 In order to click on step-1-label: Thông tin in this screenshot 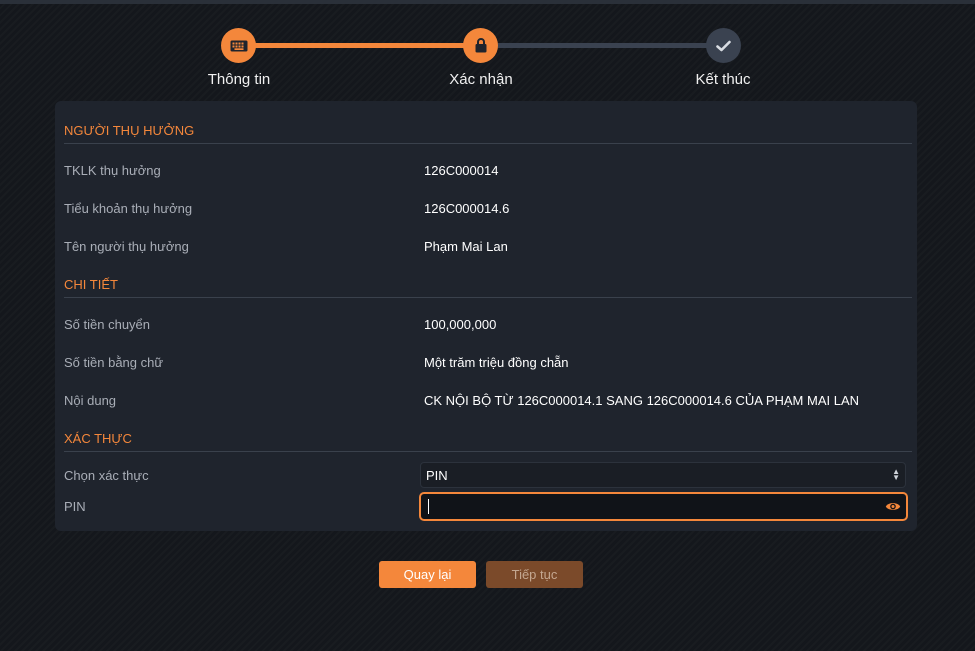, I will do `click(239, 79)`.